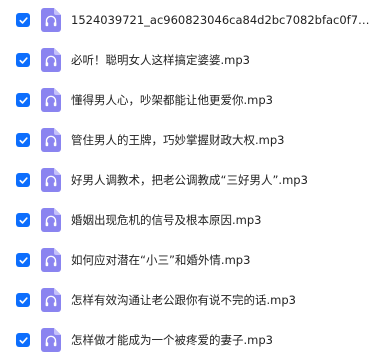  Describe the element at coordinates (183, 300) in the screenshot. I see `file-name: 怎样有效沟通让老公跟你有说不完的话.mp3` at that location.